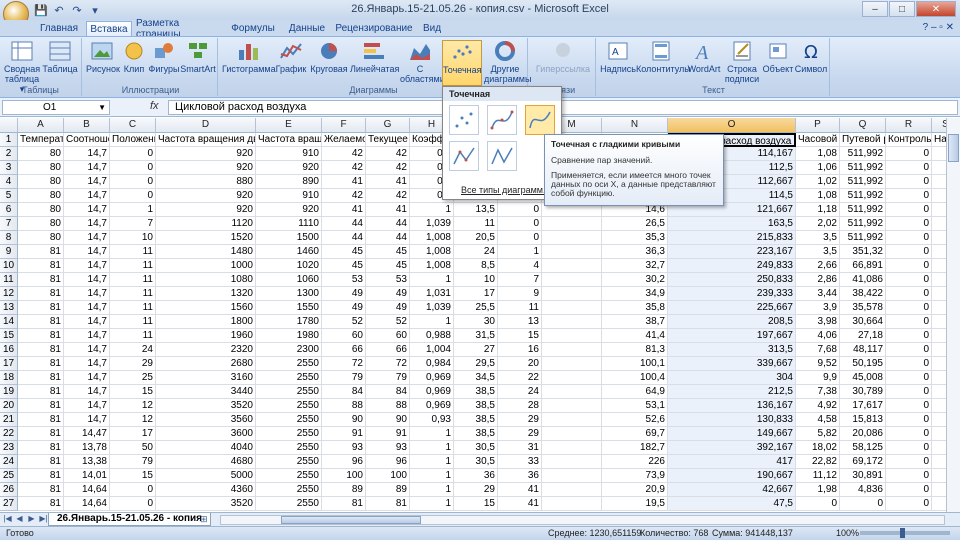 The image size is (960, 540). Describe the element at coordinates (179, 29) in the screenshot. I see `tab-page-layout: Разметка страницы` at that location.